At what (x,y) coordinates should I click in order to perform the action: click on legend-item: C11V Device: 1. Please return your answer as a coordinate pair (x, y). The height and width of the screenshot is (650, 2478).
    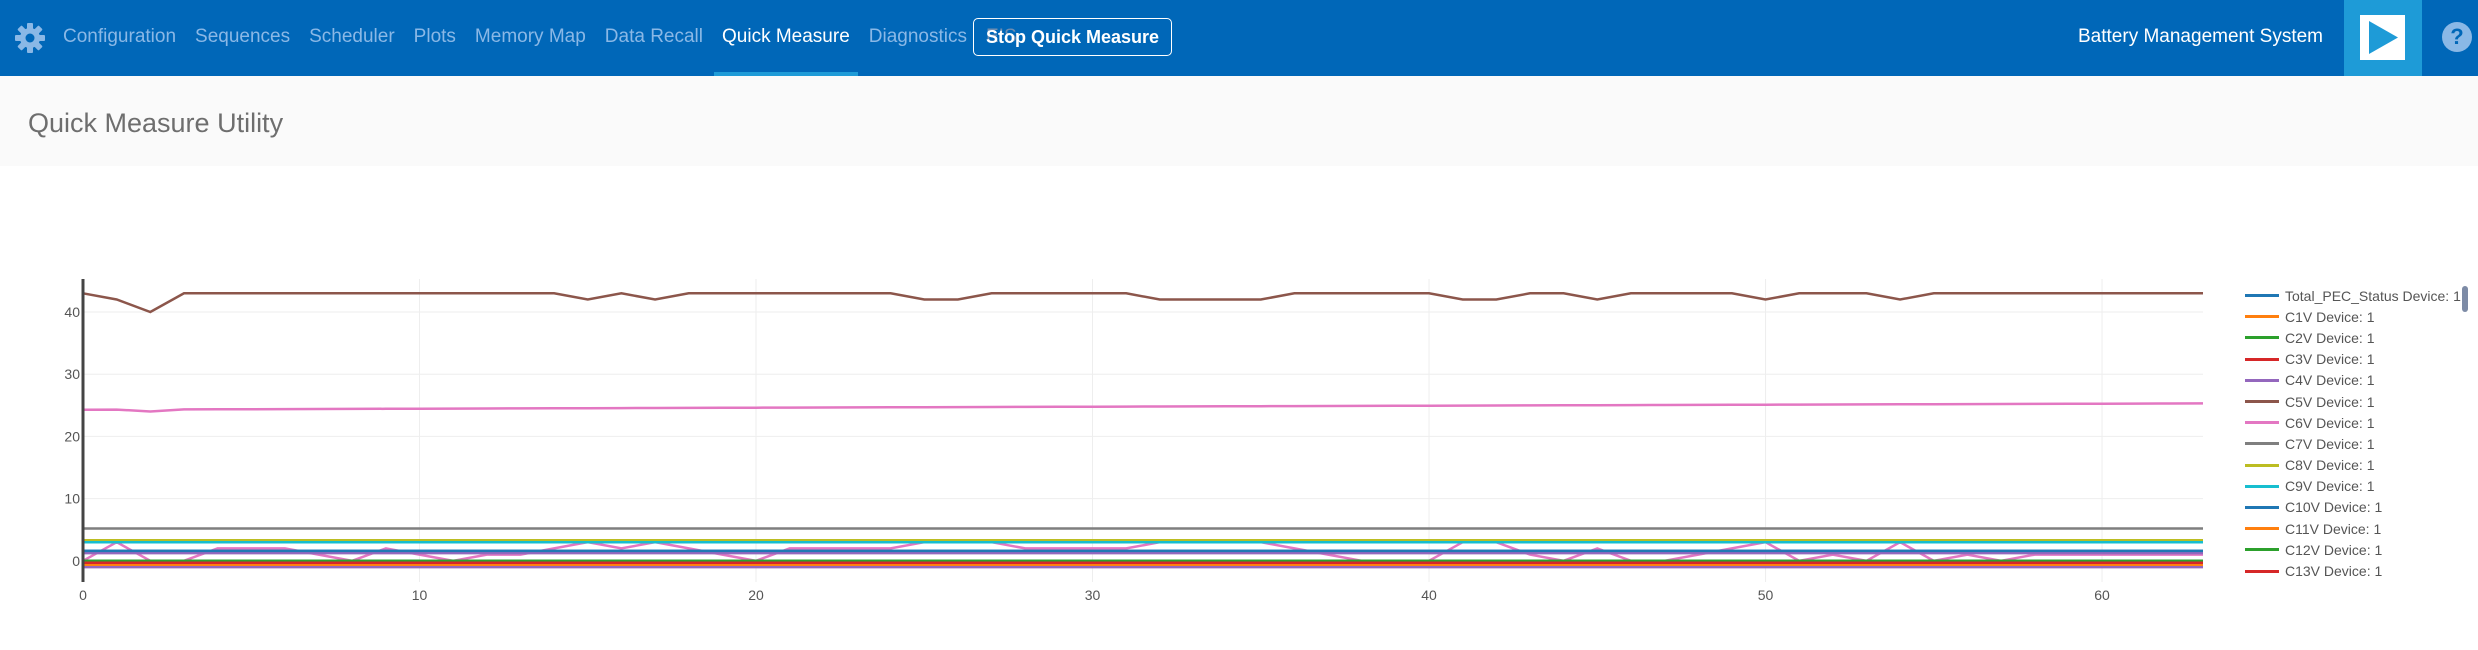
    Looking at the image, I should click on (2360, 528).